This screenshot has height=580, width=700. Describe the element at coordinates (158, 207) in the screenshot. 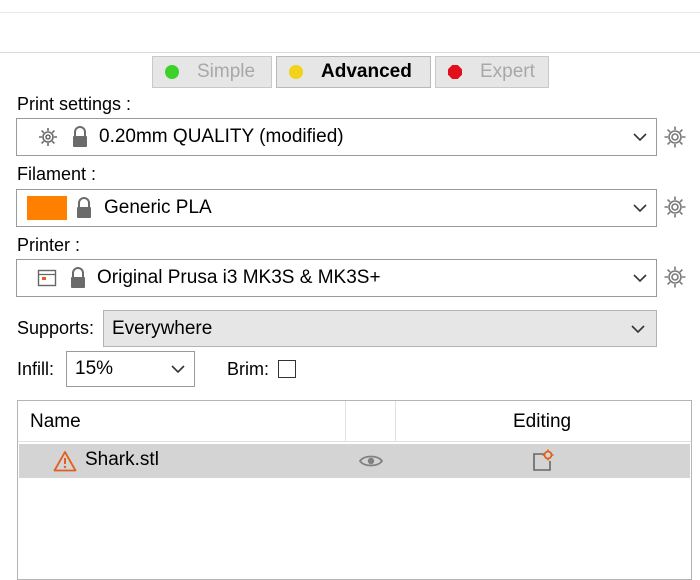

I see `filament-value: Generic PLA` at that location.